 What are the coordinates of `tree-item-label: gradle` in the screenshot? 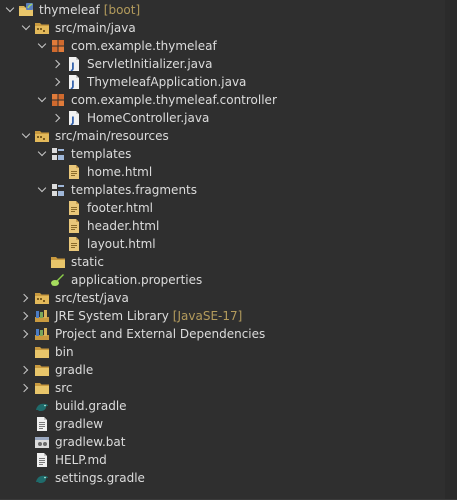 It's located at (74, 370).